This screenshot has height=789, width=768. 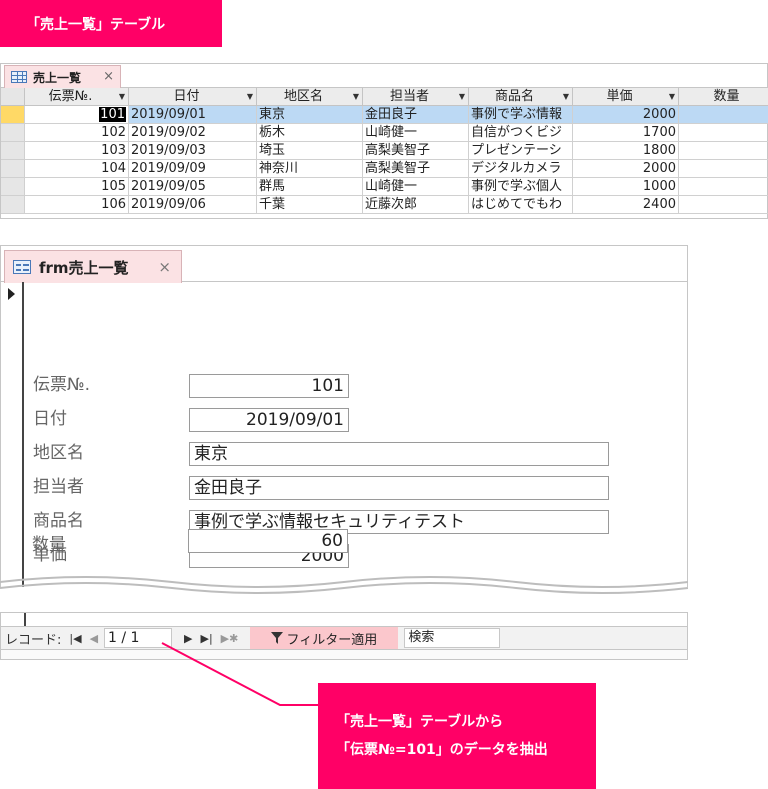 I want to click on search-input: 検索, so click(x=452, y=638).